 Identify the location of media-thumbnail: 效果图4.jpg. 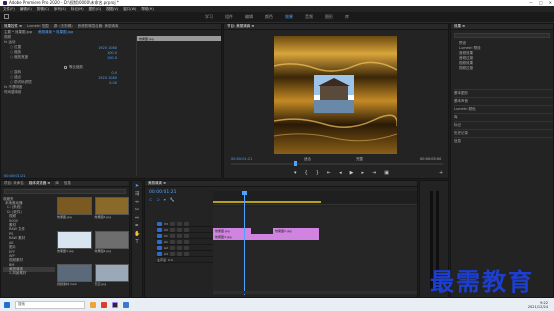
(111, 246).